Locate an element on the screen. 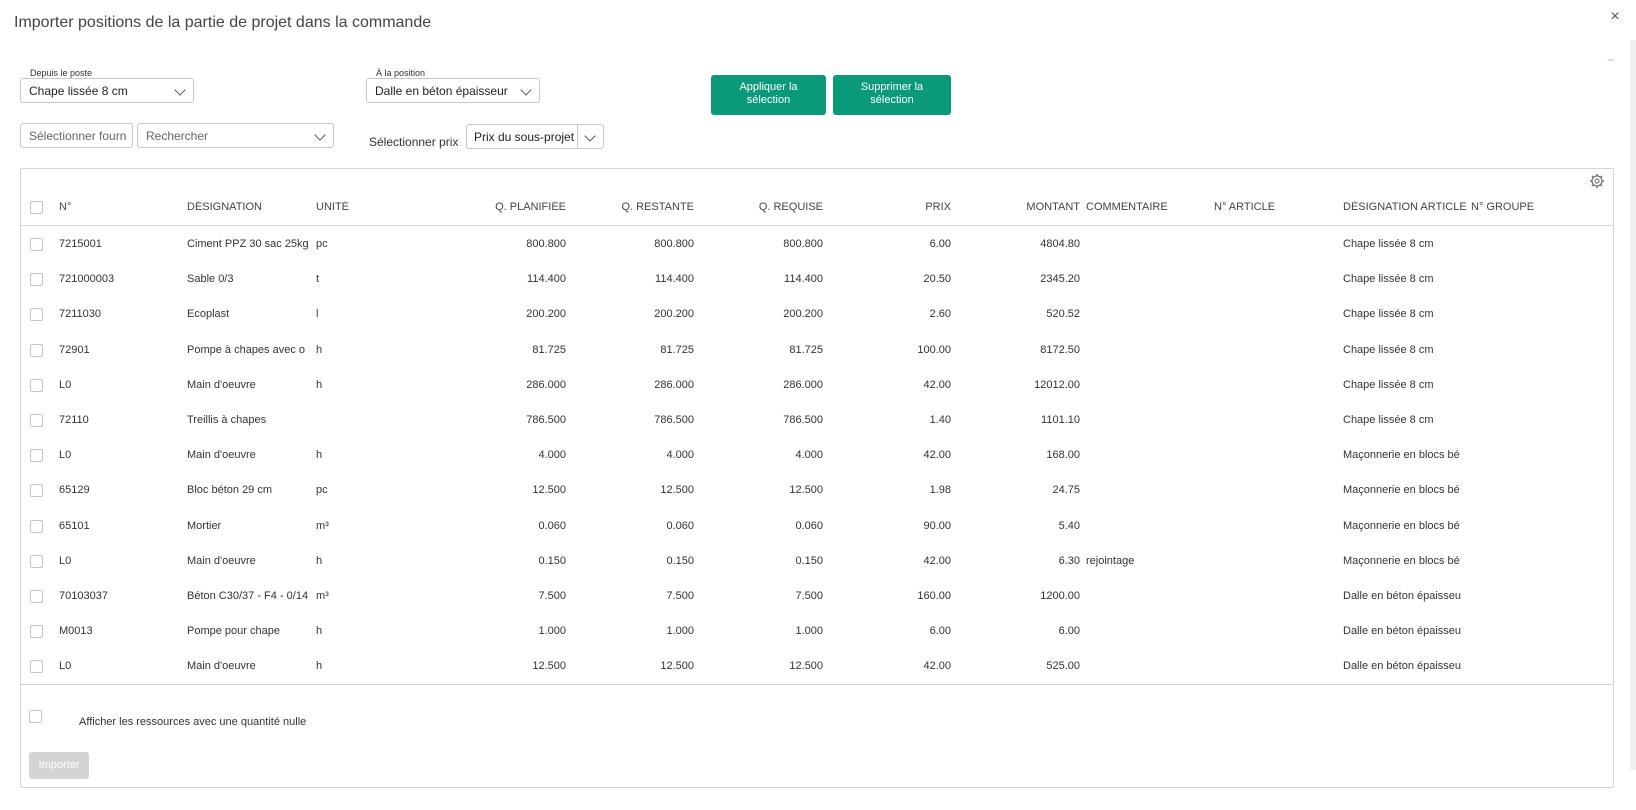 This screenshot has height=810, width=1636. zero-qty-checkbox is located at coordinates (35, 716).